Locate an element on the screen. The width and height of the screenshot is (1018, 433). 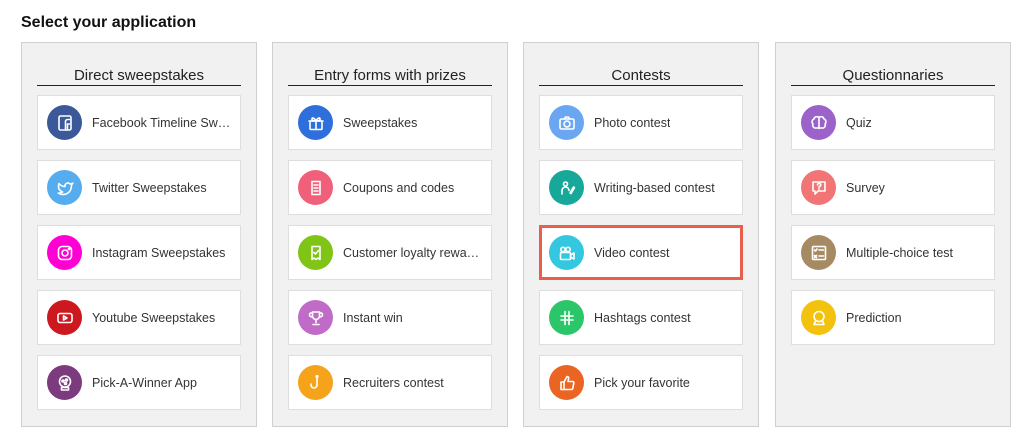
app-card-writing-based-contest: Writing-based contest is located at coordinates (641, 187).